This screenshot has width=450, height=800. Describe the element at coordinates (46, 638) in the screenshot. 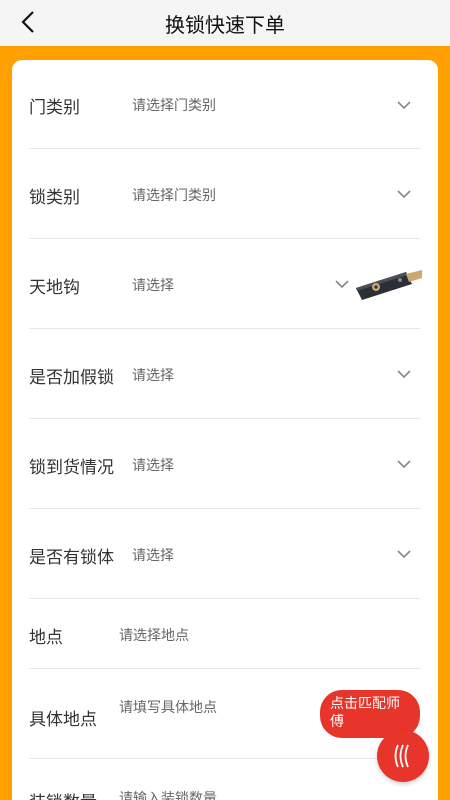

I see `location-label: 地点` at that location.